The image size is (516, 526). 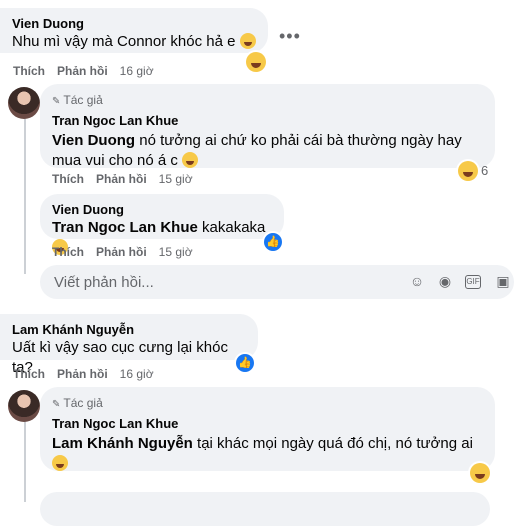 What do you see at coordinates (417, 281) in the screenshot?
I see `emoji-icon: ☺` at bounding box center [417, 281].